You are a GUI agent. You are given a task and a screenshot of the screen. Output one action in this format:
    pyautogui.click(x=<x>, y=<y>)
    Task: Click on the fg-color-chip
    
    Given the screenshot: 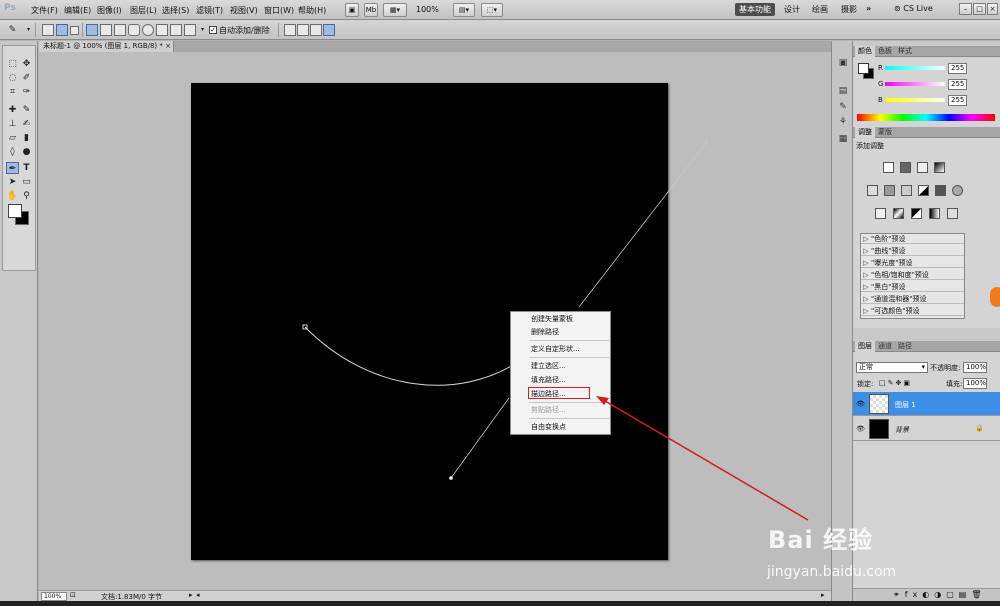 What is the action you would take?
    pyautogui.click(x=863, y=68)
    